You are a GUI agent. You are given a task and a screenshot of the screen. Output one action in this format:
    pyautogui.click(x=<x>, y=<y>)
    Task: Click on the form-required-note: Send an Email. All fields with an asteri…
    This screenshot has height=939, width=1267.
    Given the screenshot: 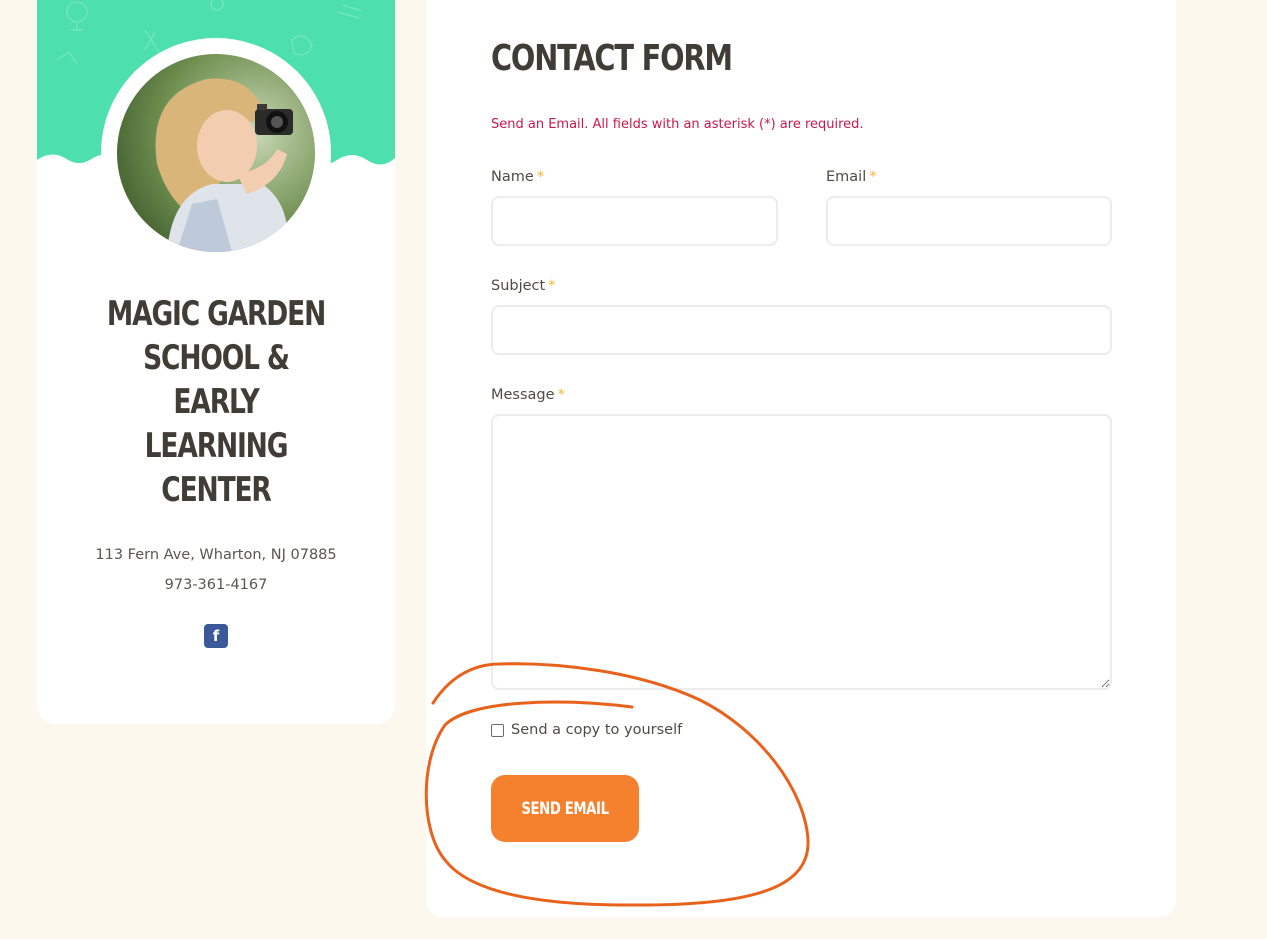 What is the action you would take?
    pyautogui.click(x=677, y=124)
    